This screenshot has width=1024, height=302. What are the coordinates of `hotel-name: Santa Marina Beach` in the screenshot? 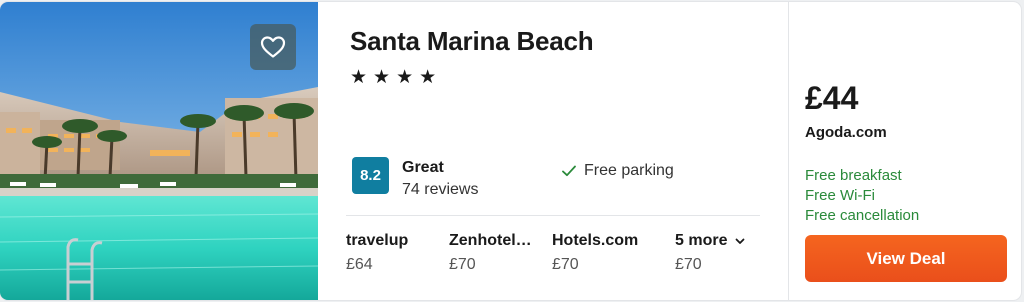 It's located at (472, 41).